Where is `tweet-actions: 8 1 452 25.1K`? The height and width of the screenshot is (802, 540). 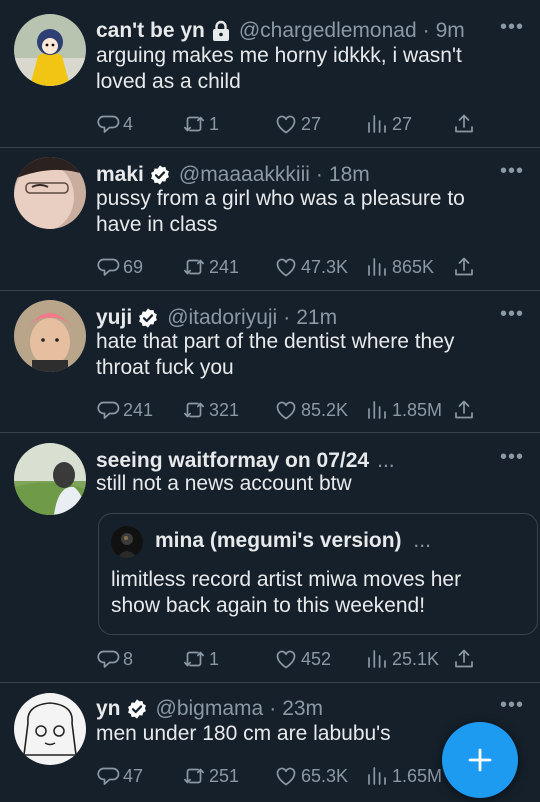
tweet-actions: 8 1 452 25.1K is located at coordinates (291, 659).